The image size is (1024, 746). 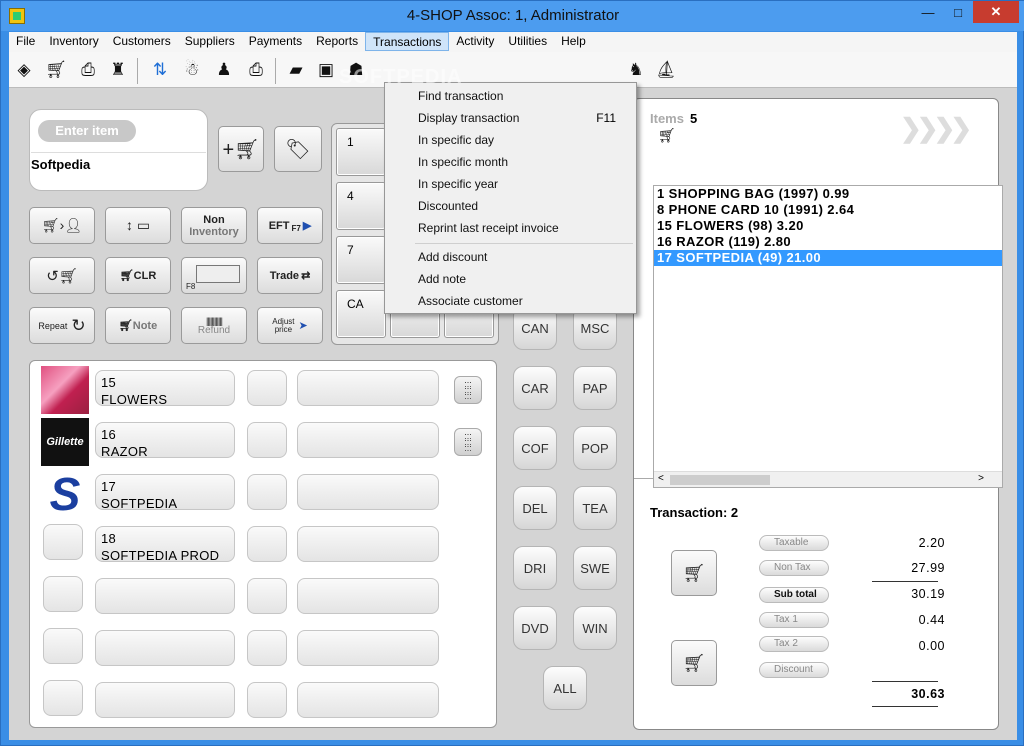 I want to click on minimize-button: —, so click(x=928, y=12).